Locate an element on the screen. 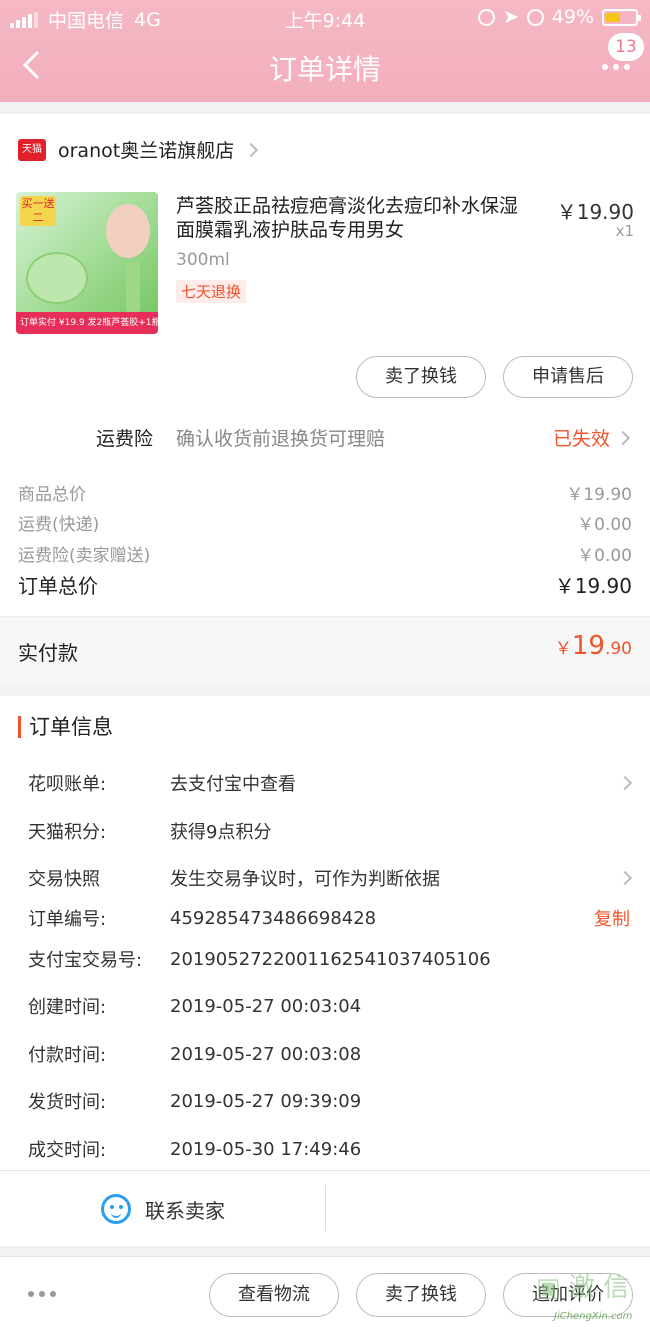 The image size is (650, 1327). product-image: 买一送二 订单实付 ¥19.9 发2瓶芦荟胶+1瓶芦荟水 is located at coordinates (87, 263).